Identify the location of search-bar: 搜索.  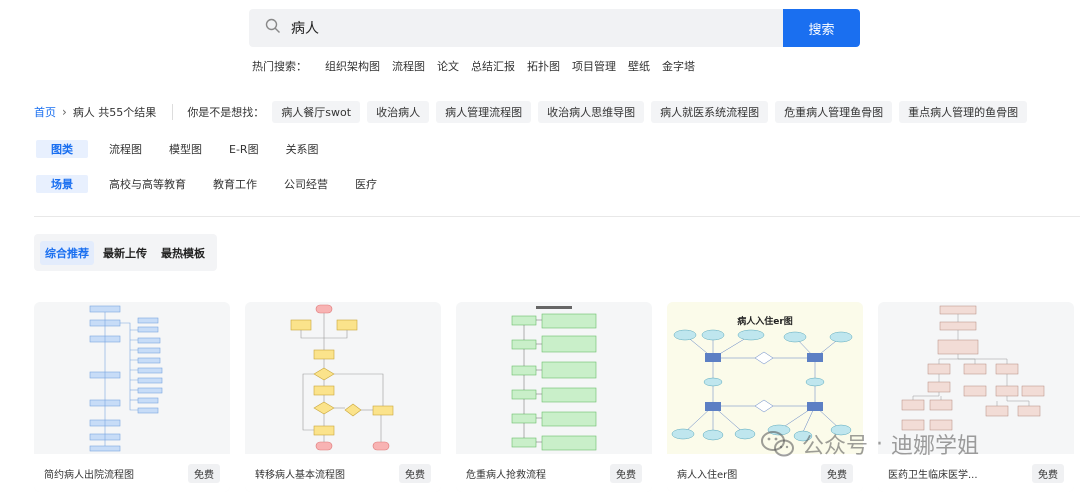
(554, 28).